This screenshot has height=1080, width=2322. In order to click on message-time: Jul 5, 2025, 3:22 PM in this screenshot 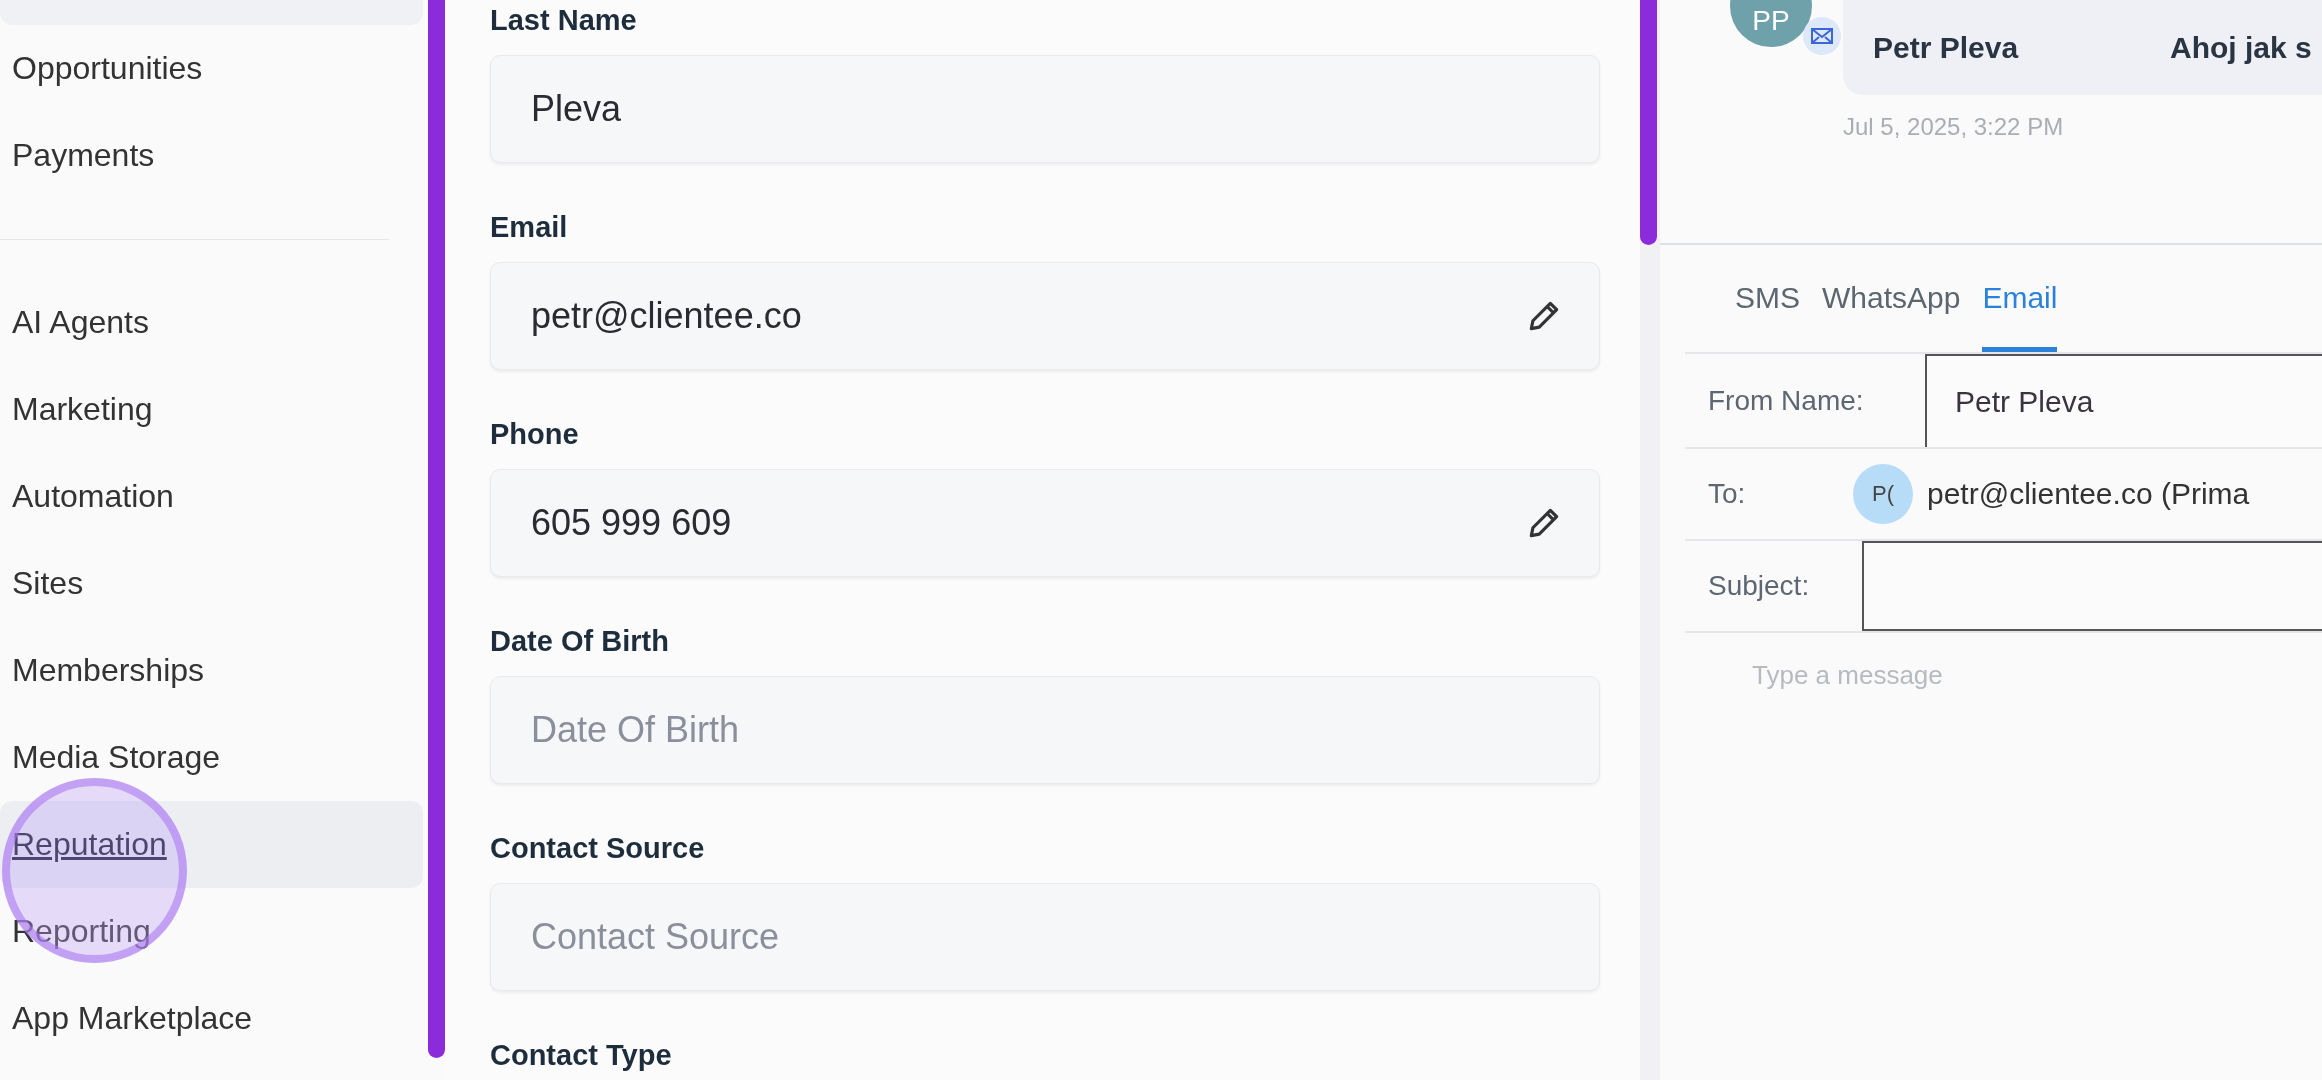, I will do `click(1953, 127)`.